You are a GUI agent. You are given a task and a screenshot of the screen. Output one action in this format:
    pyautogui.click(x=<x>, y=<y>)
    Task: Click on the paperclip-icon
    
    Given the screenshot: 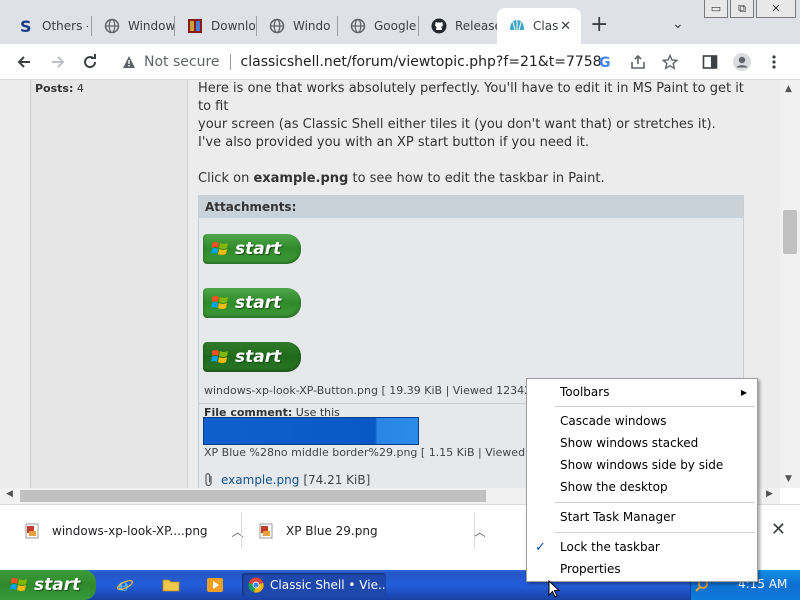 What is the action you would take?
    pyautogui.click(x=208, y=480)
    